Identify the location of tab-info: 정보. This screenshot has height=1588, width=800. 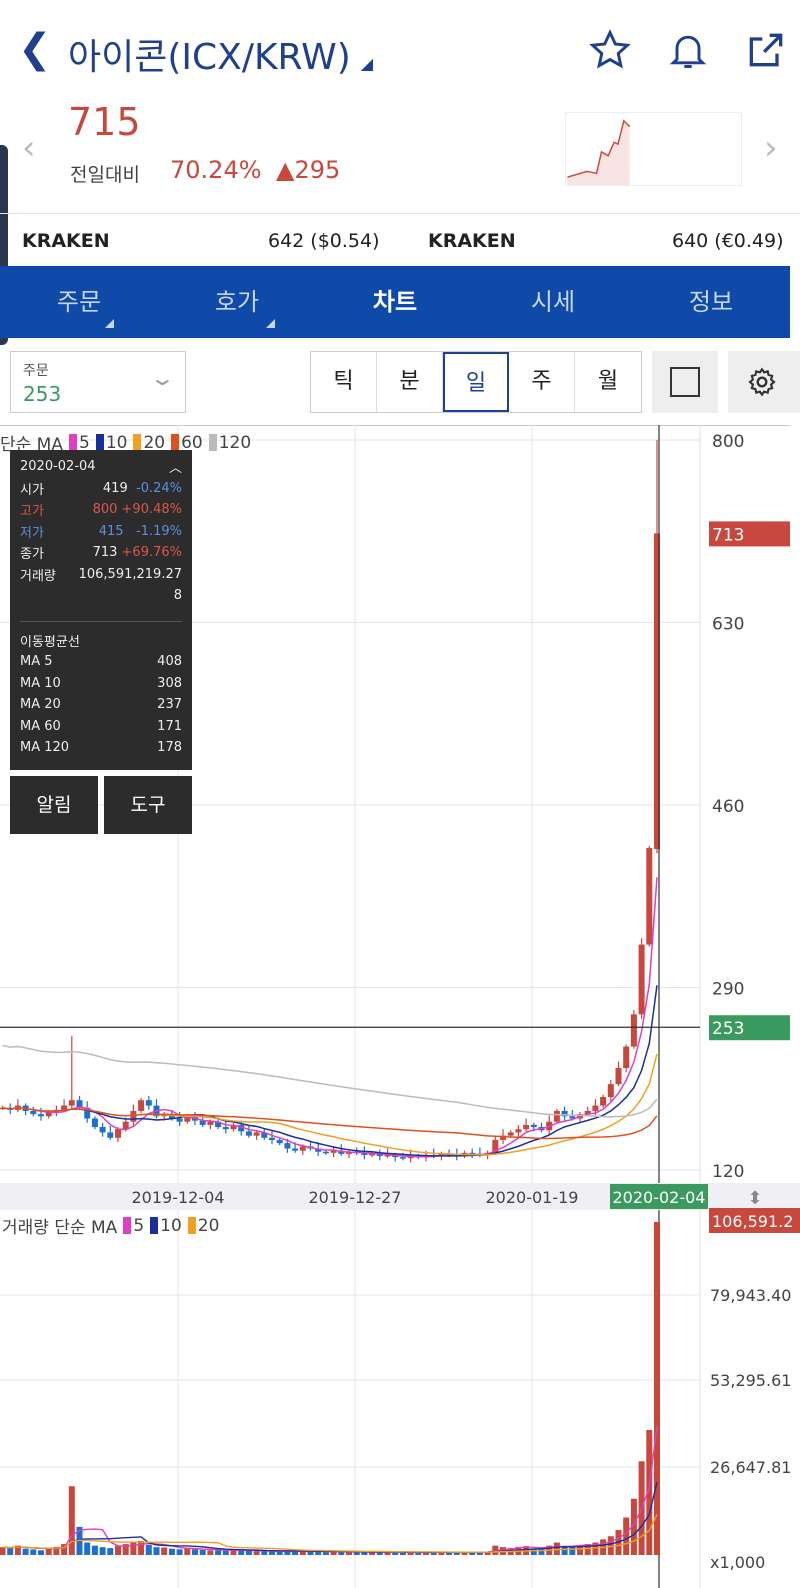
(711, 302).